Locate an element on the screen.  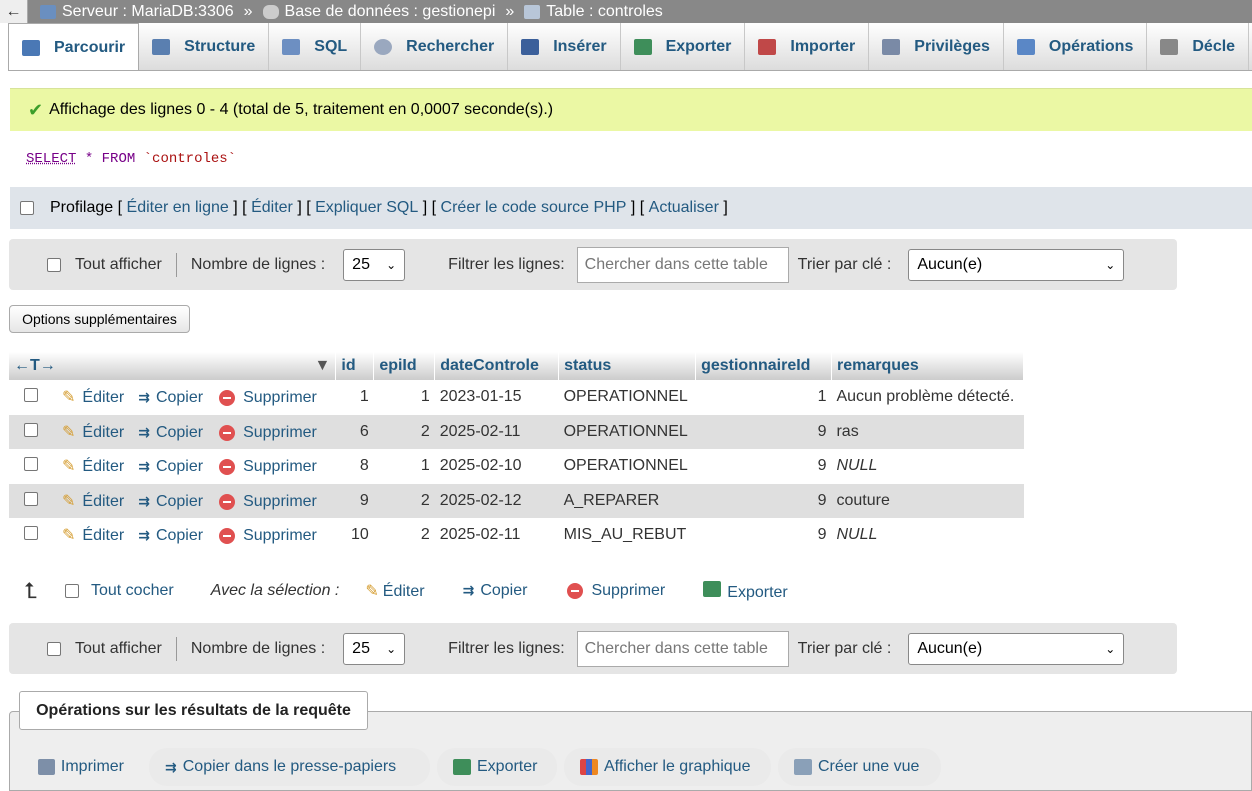
explain-sql-link: Expliquer SQL is located at coordinates (366, 208).